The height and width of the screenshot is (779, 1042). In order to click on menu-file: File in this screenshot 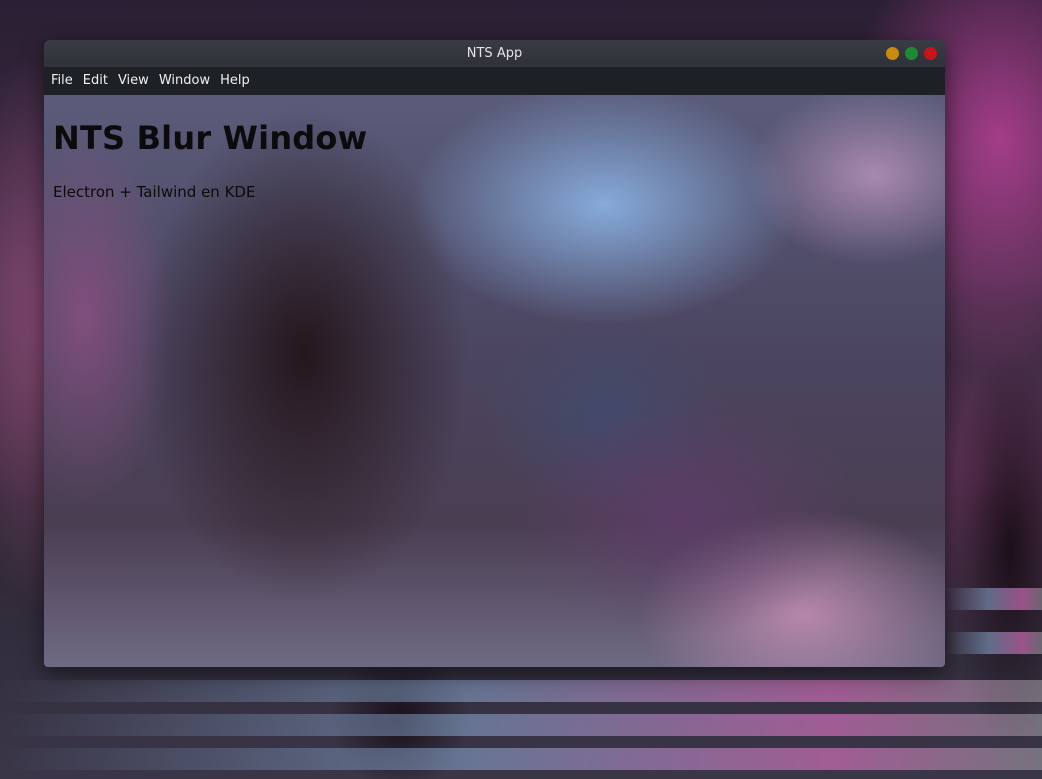, I will do `click(62, 81)`.